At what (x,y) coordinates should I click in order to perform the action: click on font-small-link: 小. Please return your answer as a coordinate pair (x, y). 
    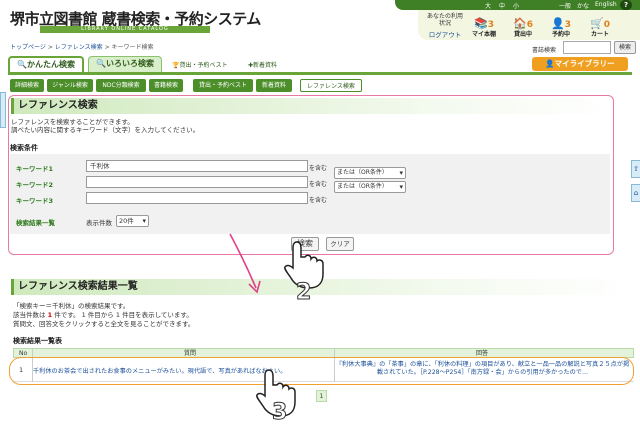
    Looking at the image, I should click on (516, 5).